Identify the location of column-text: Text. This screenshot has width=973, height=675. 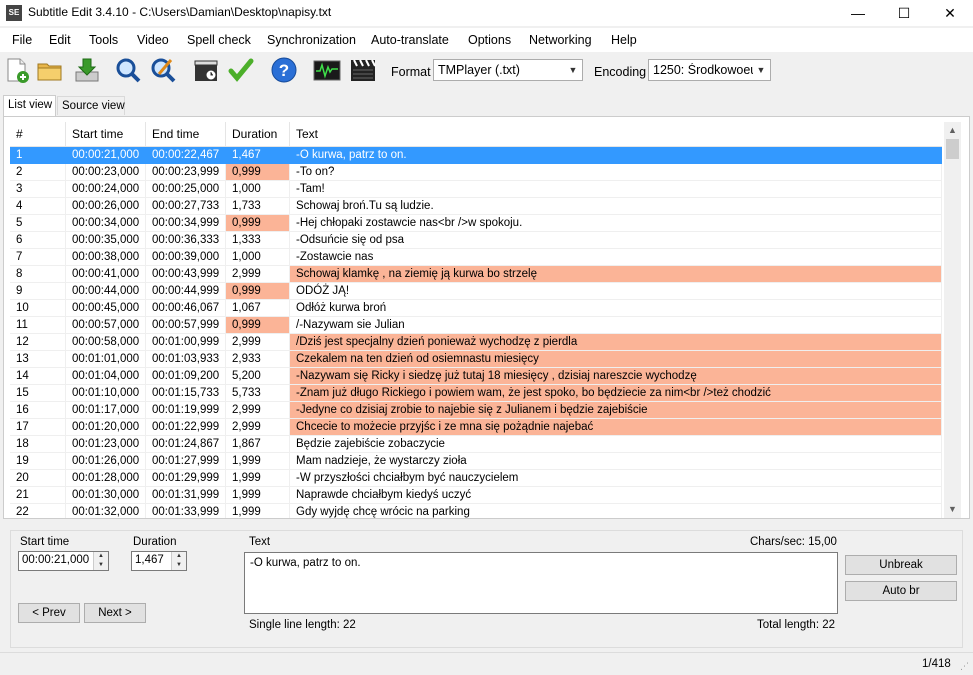
(616, 134).